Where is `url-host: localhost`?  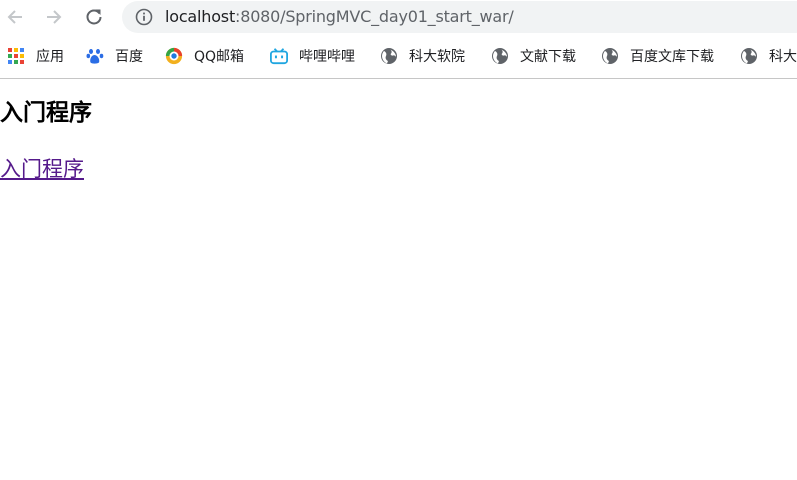
url-host: localhost is located at coordinates (200, 16).